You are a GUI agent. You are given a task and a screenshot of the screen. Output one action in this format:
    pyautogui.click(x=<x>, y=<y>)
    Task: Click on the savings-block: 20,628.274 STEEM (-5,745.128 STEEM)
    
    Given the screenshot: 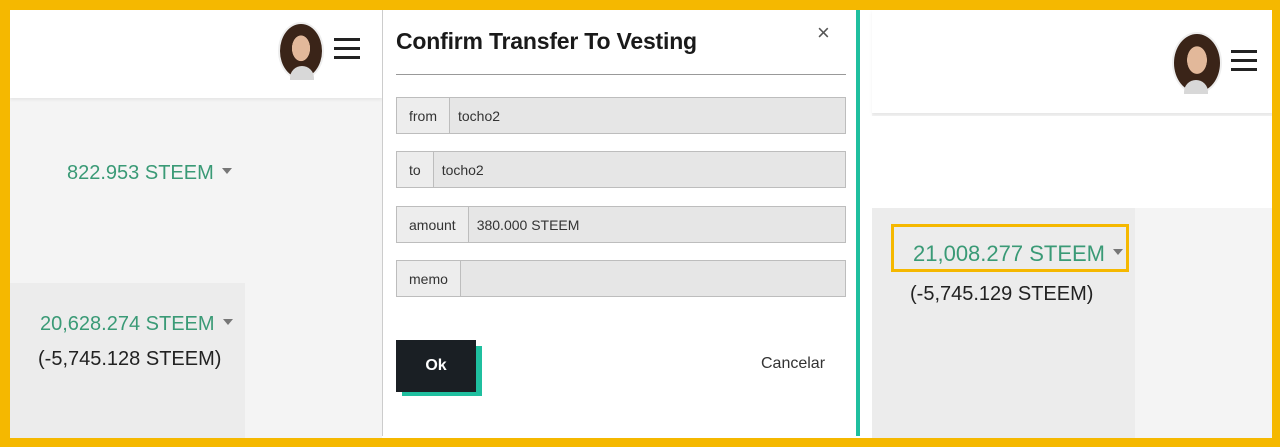 What is the action you would take?
    pyautogui.click(x=127, y=360)
    